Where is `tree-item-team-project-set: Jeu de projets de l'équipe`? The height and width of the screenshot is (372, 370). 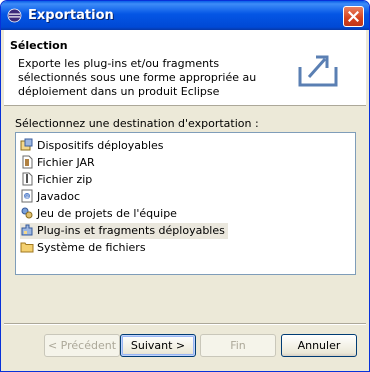
tree-item-team-project-set: Jeu de projets de l'équipe is located at coordinates (100, 214).